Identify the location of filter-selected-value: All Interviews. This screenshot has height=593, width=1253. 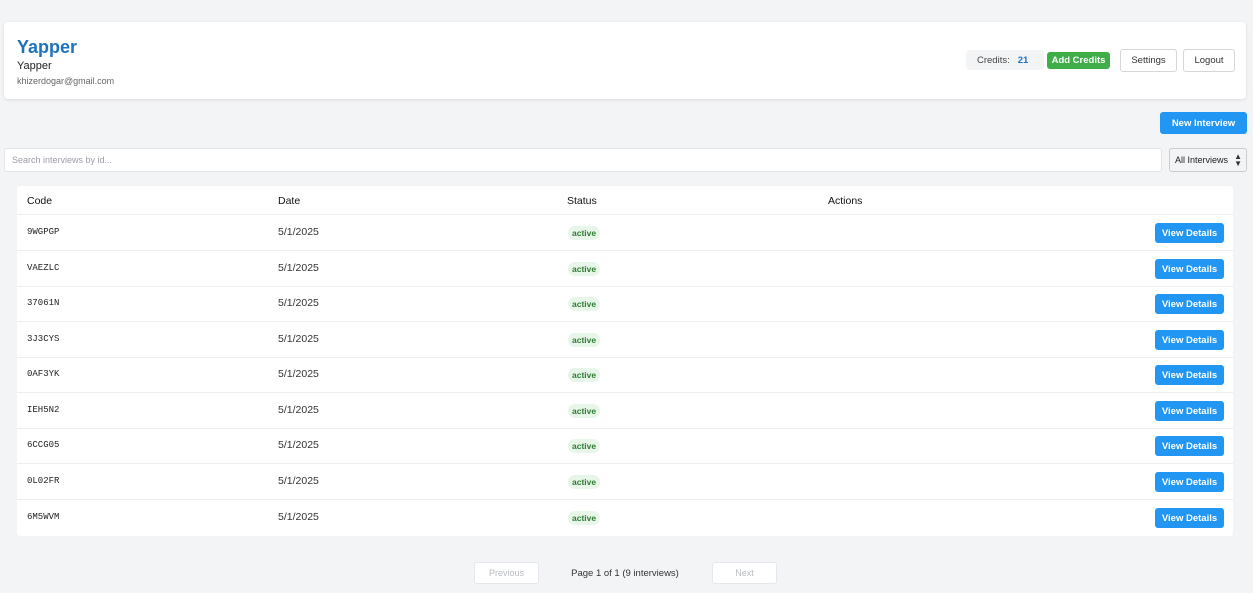
(1202, 160).